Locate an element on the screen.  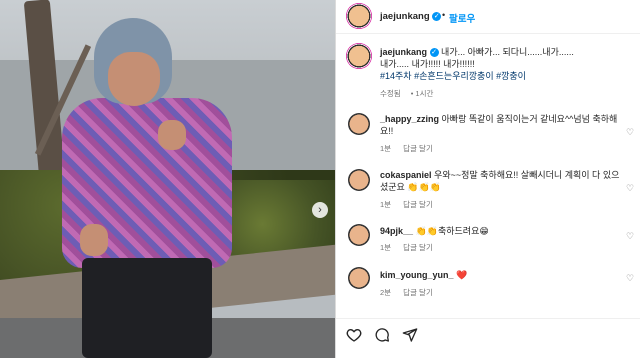
caption-meta: 수정됨 • 1시간 is located at coordinates (407, 93).